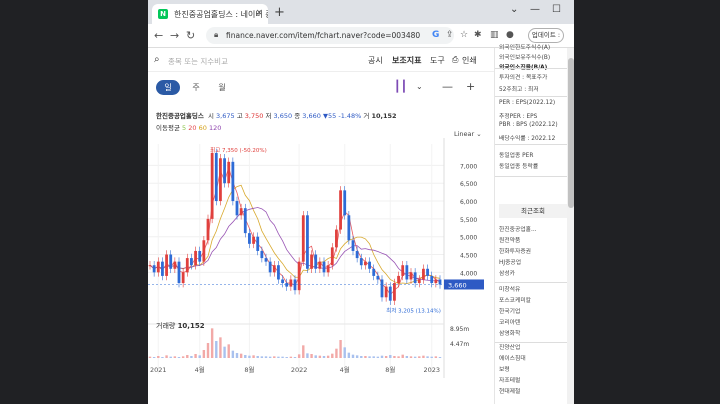 Image resolution: width=720 pixels, height=404 pixels. I want to click on sidepanel-icon: ▥, so click(494, 35).